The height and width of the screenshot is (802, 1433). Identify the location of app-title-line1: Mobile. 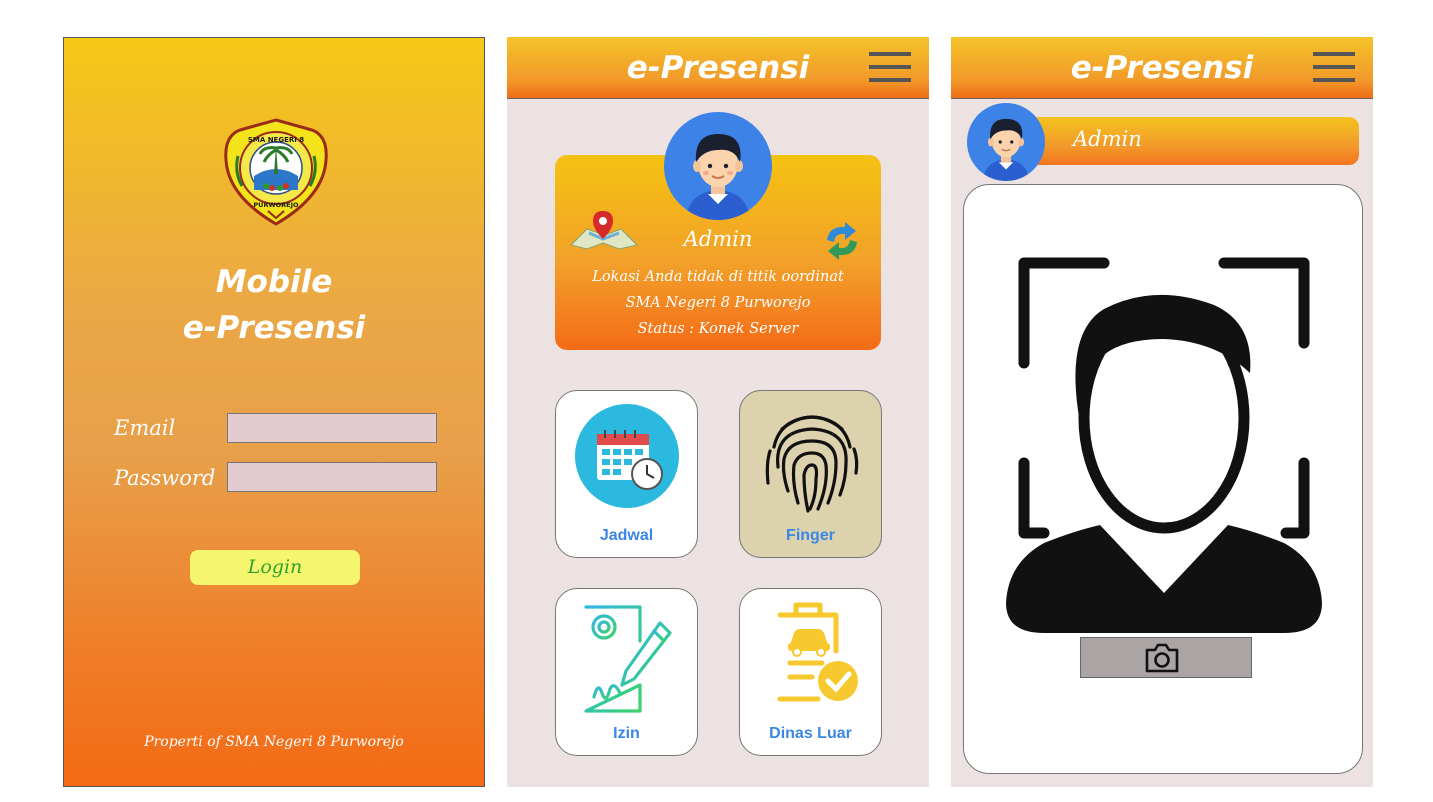
(274, 282).